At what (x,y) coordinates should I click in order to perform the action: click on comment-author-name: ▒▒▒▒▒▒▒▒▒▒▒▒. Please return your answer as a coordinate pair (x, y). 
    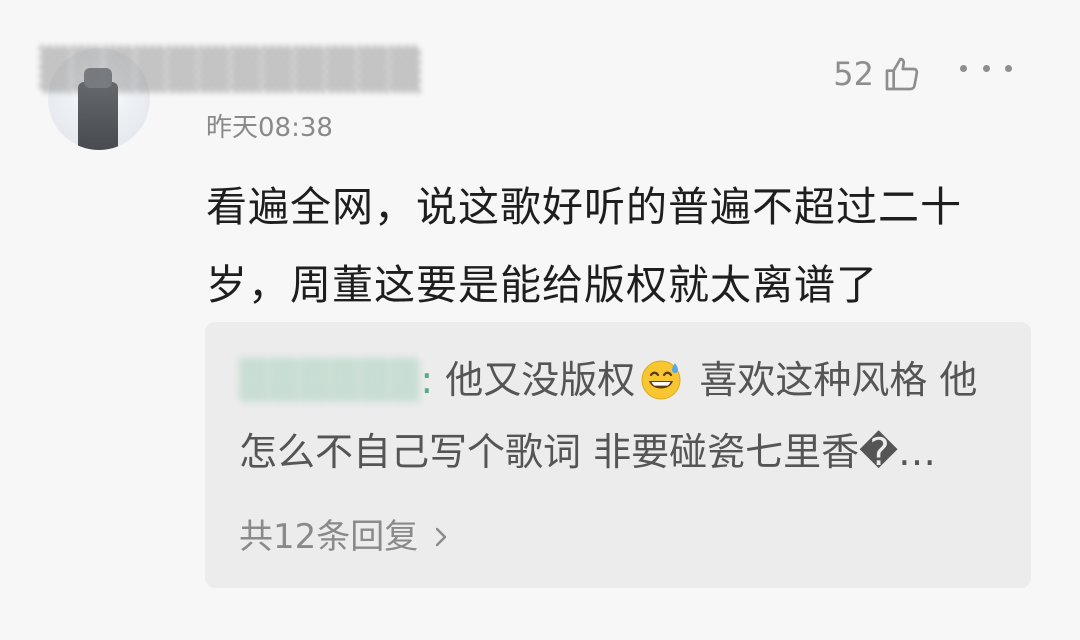
    Looking at the image, I should click on (265, 70).